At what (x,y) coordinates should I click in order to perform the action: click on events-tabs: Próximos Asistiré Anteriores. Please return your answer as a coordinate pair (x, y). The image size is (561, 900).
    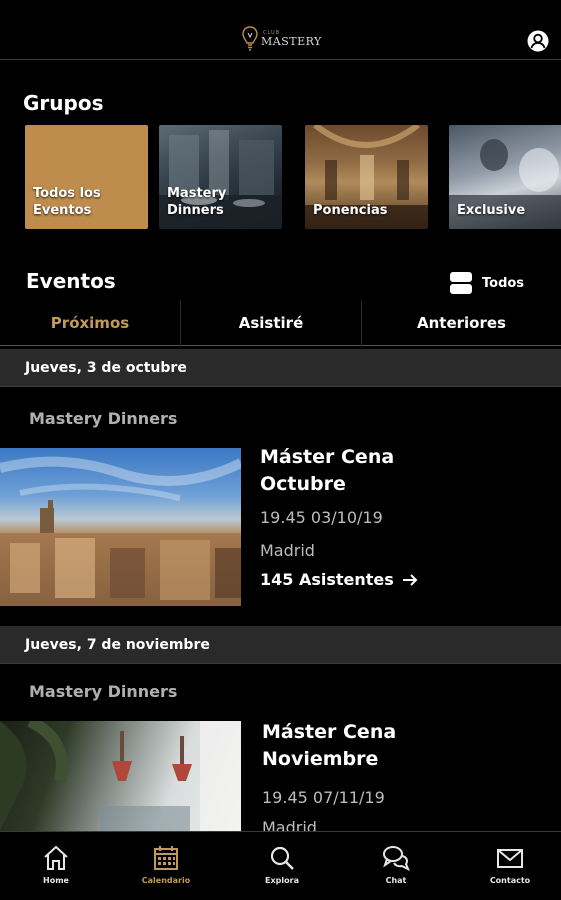
    Looking at the image, I should click on (280, 323).